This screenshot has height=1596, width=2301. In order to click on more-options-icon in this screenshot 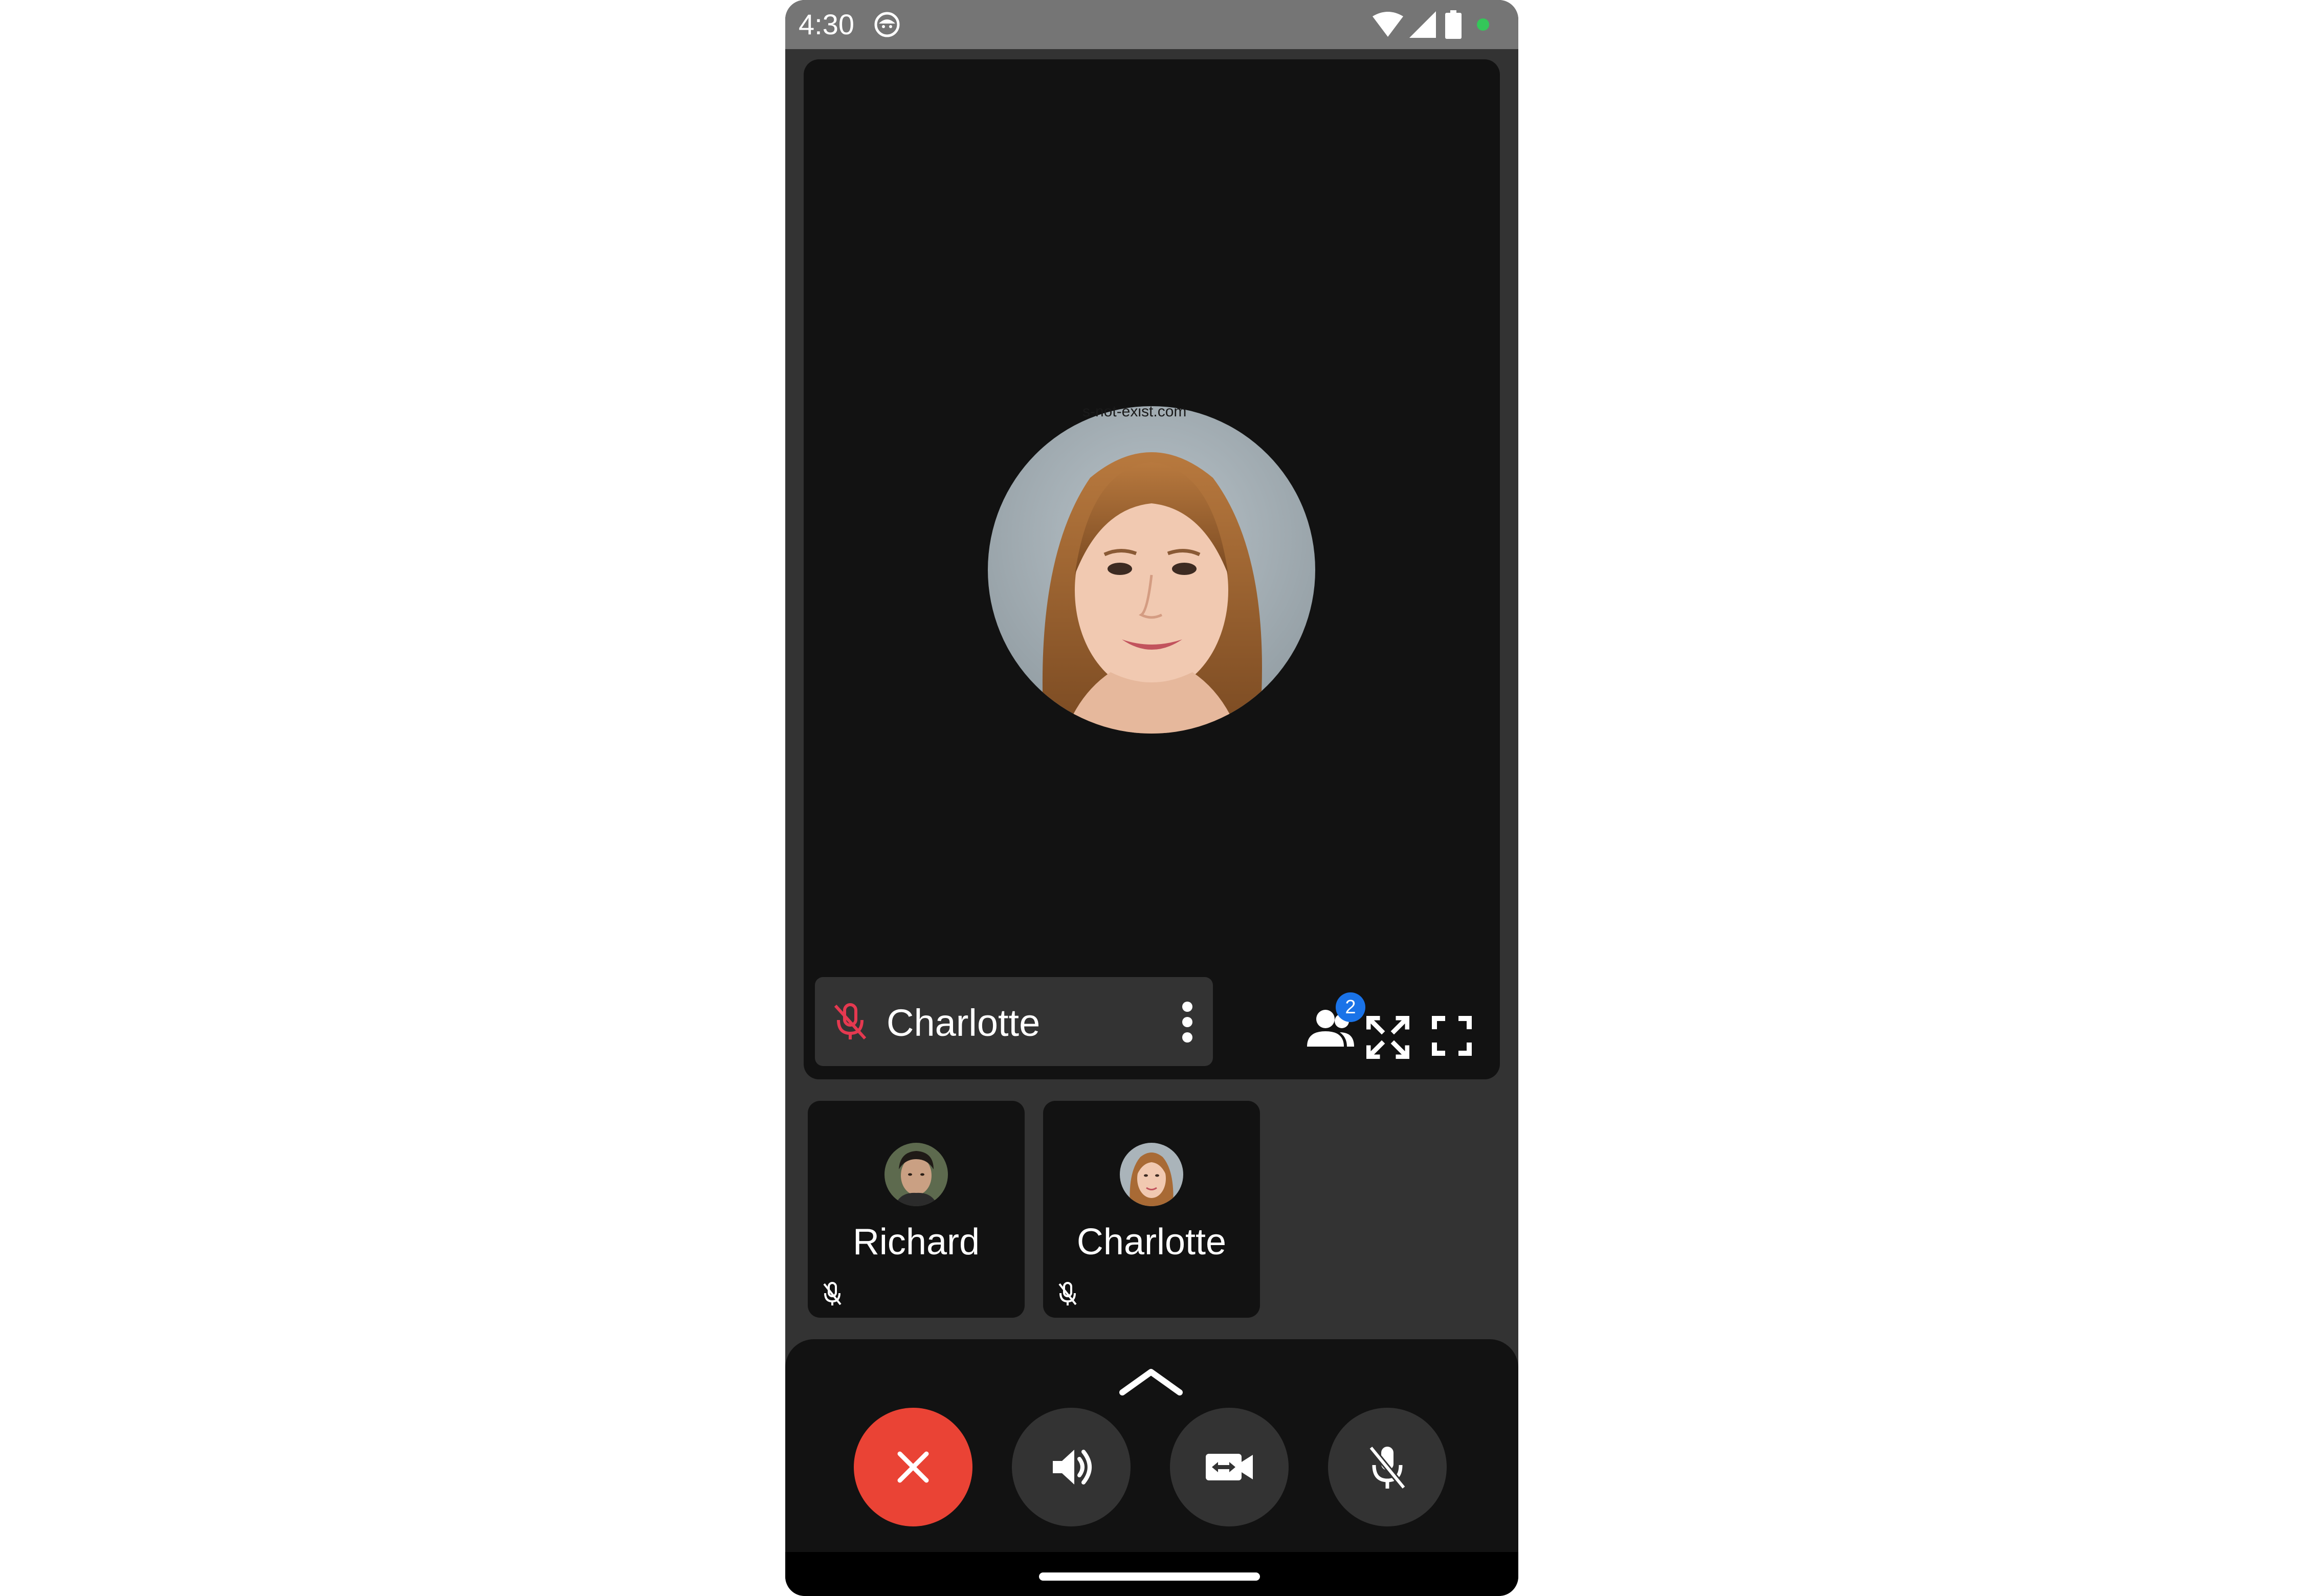, I will do `click(1187, 1022)`.